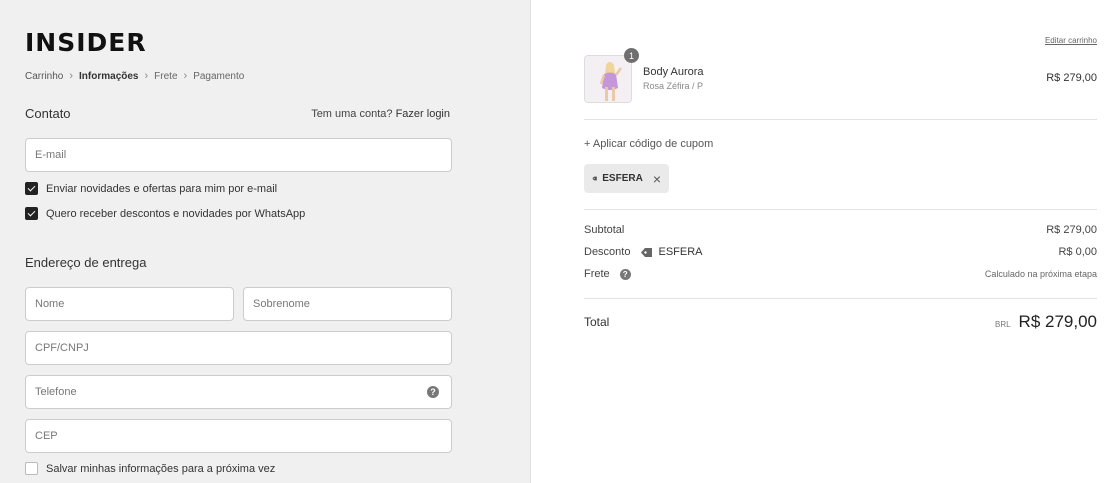 This screenshot has height=483, width=1114. What do you see at coordinates (31, 188) in the screenshot?
I see `email-optin-checkbox` at bounding box center [31, 188].